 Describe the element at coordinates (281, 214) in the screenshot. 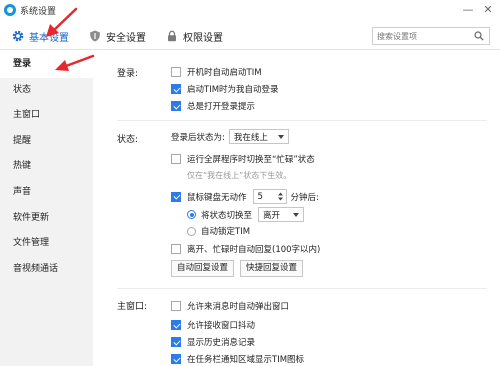

I see `switch-status-dropdown: 离开` at that location.